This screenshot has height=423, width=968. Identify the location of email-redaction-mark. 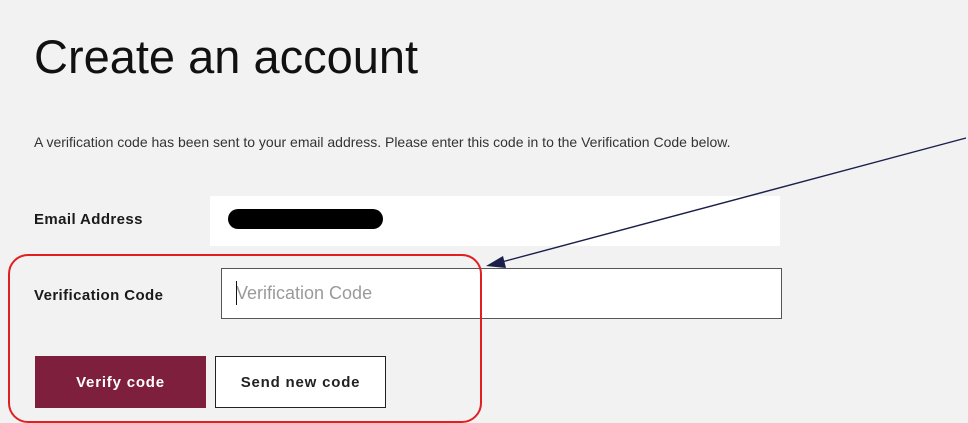
(305, 219).